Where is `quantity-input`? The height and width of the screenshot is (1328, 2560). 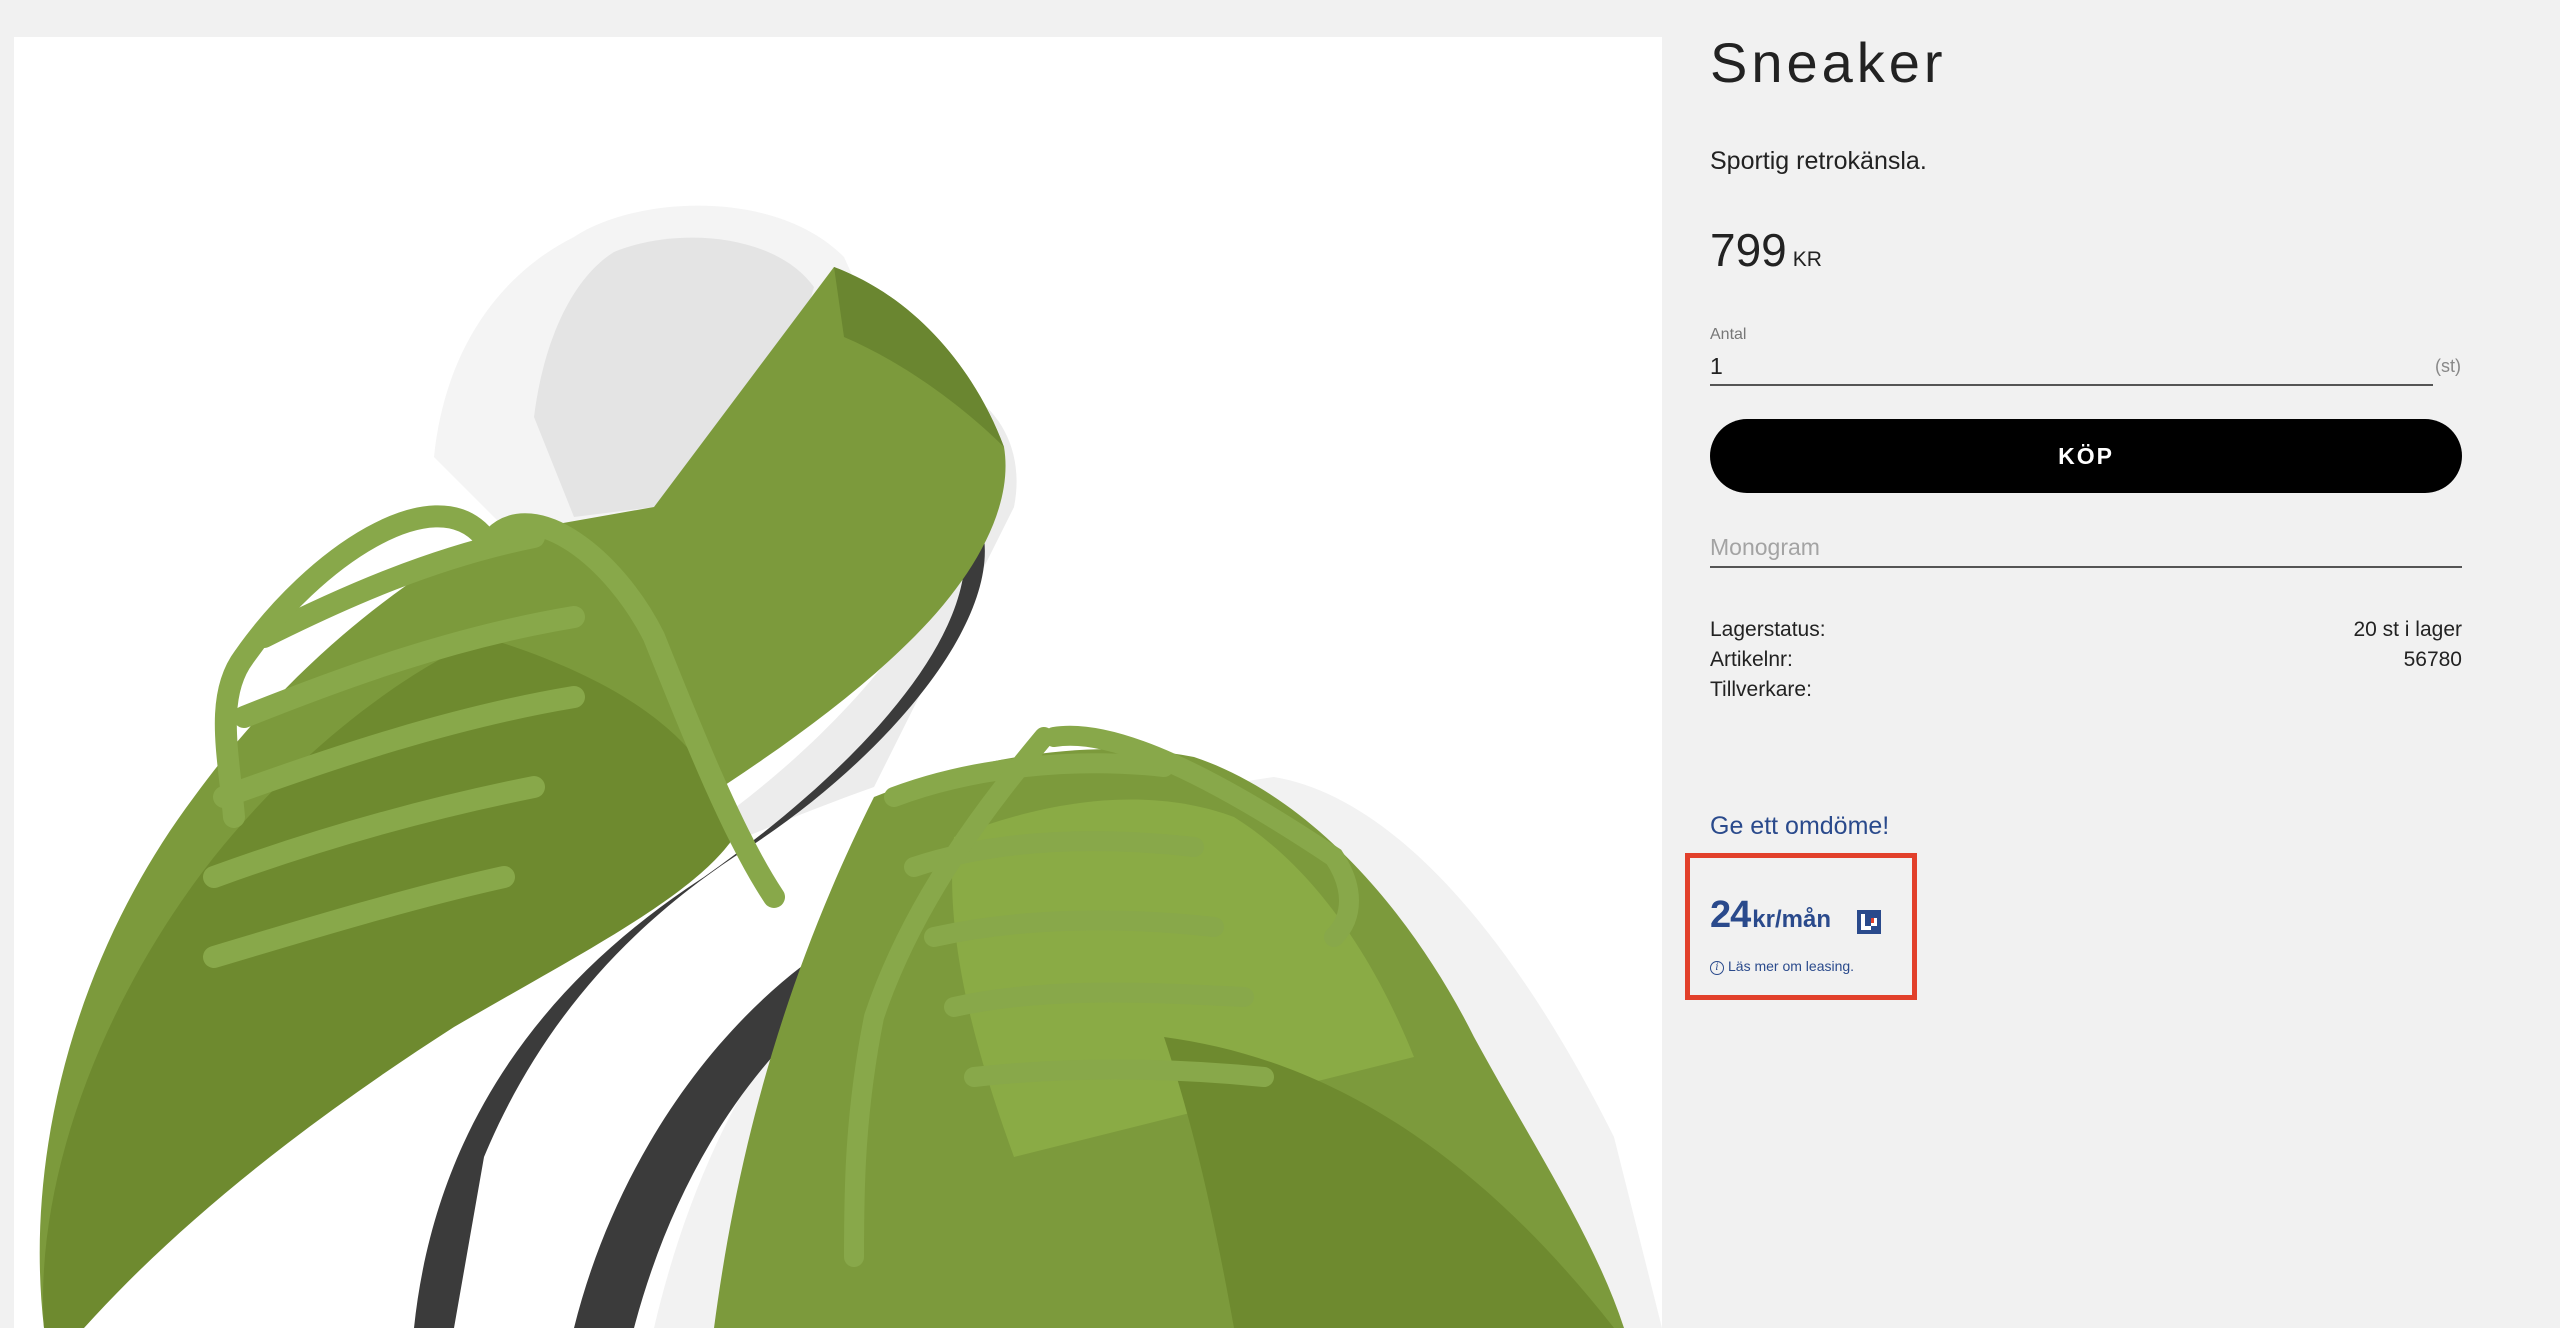 quantity-input is located at coordinates (2071, 367).